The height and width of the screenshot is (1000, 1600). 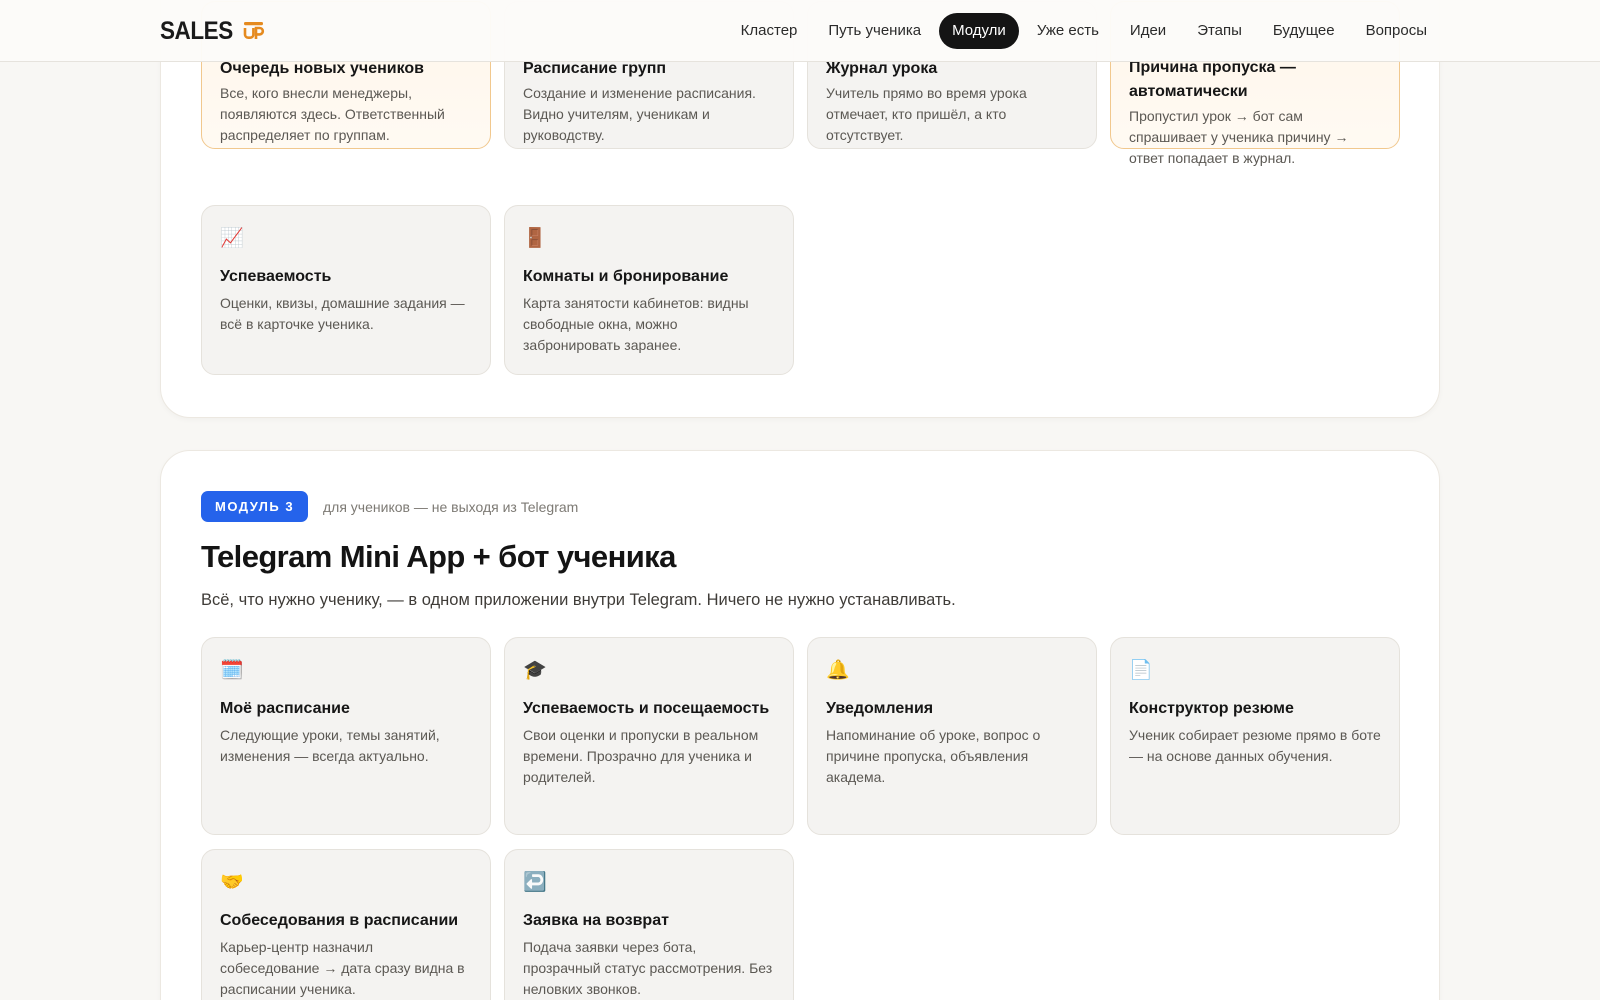 I want to click on graduation-cap-icon: 🎓, so click(x=535, y=670).